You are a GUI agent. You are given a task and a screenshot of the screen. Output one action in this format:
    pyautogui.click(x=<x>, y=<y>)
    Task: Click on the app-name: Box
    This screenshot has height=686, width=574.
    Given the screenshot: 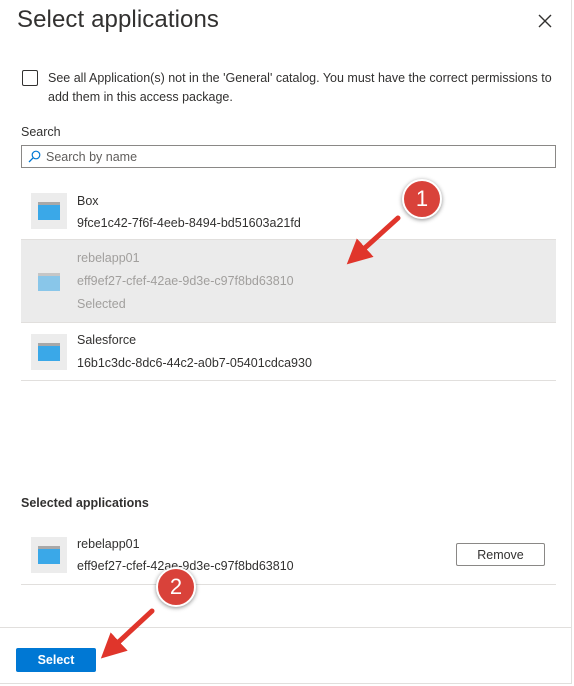 What is the action you would take?
    pyautogui.click(x=88, y=201)
    